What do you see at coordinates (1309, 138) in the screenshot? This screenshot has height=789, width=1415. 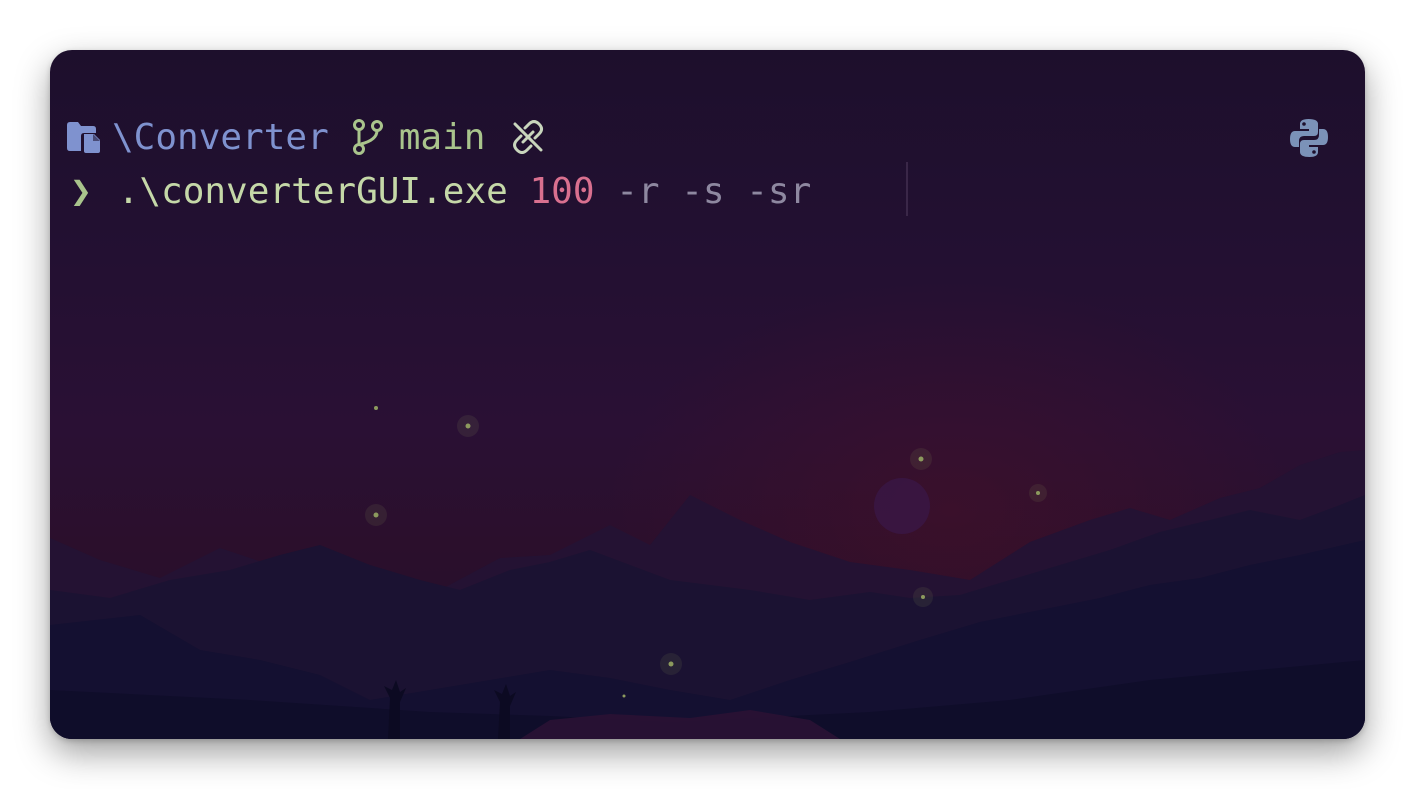 I see `python-icon` at bounding box center [1309, 138].